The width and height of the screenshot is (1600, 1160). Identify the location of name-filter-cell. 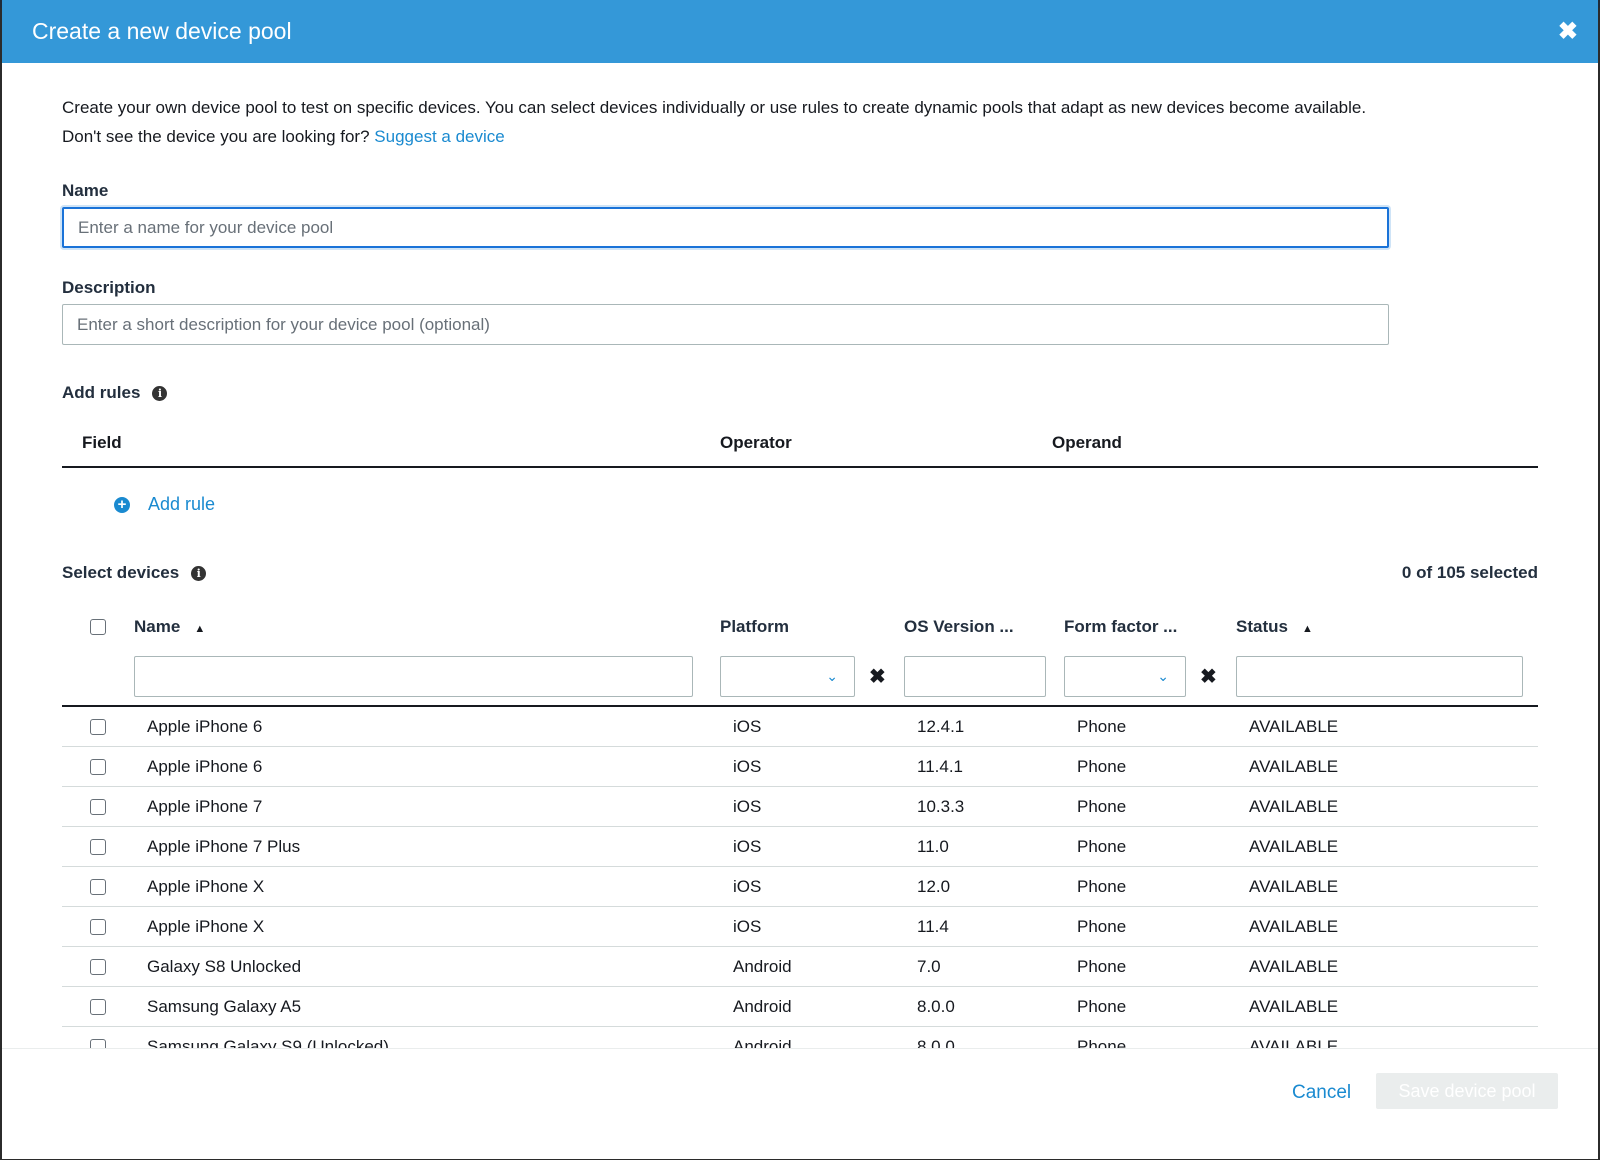
(427, 676).